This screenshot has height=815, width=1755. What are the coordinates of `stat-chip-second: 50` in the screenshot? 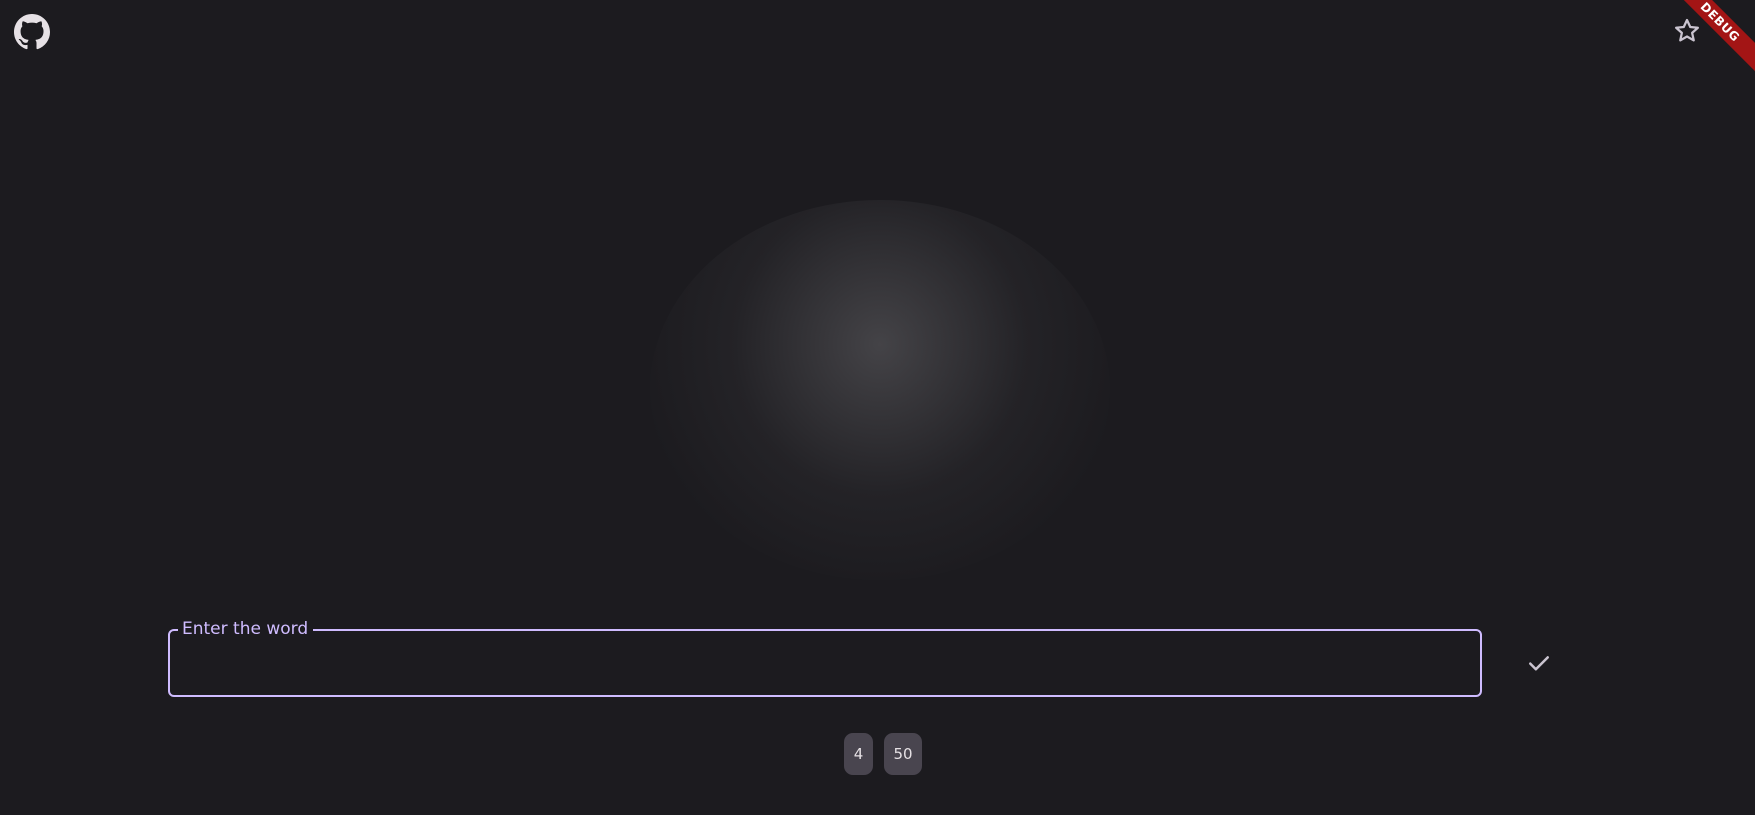 It's located at (903, 754).